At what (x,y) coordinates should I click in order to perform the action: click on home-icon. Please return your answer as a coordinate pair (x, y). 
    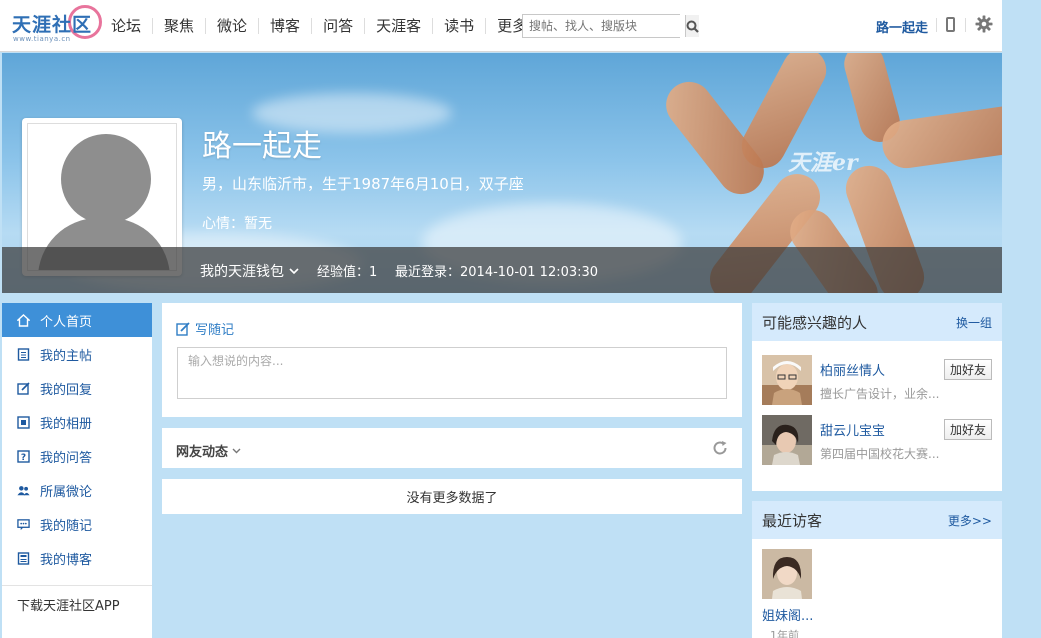
    Looking at the image, I should click on (23, 320).